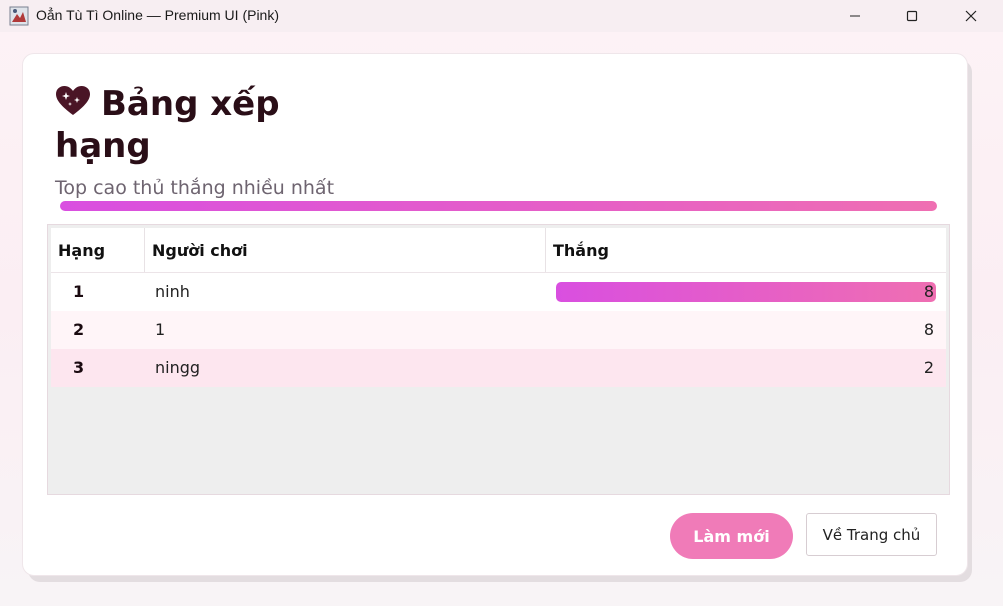 The image size is (1003, 606). Describe the element at coordinates (79, 329) in the screenshot. I see `rank-cell: 2` at that location.